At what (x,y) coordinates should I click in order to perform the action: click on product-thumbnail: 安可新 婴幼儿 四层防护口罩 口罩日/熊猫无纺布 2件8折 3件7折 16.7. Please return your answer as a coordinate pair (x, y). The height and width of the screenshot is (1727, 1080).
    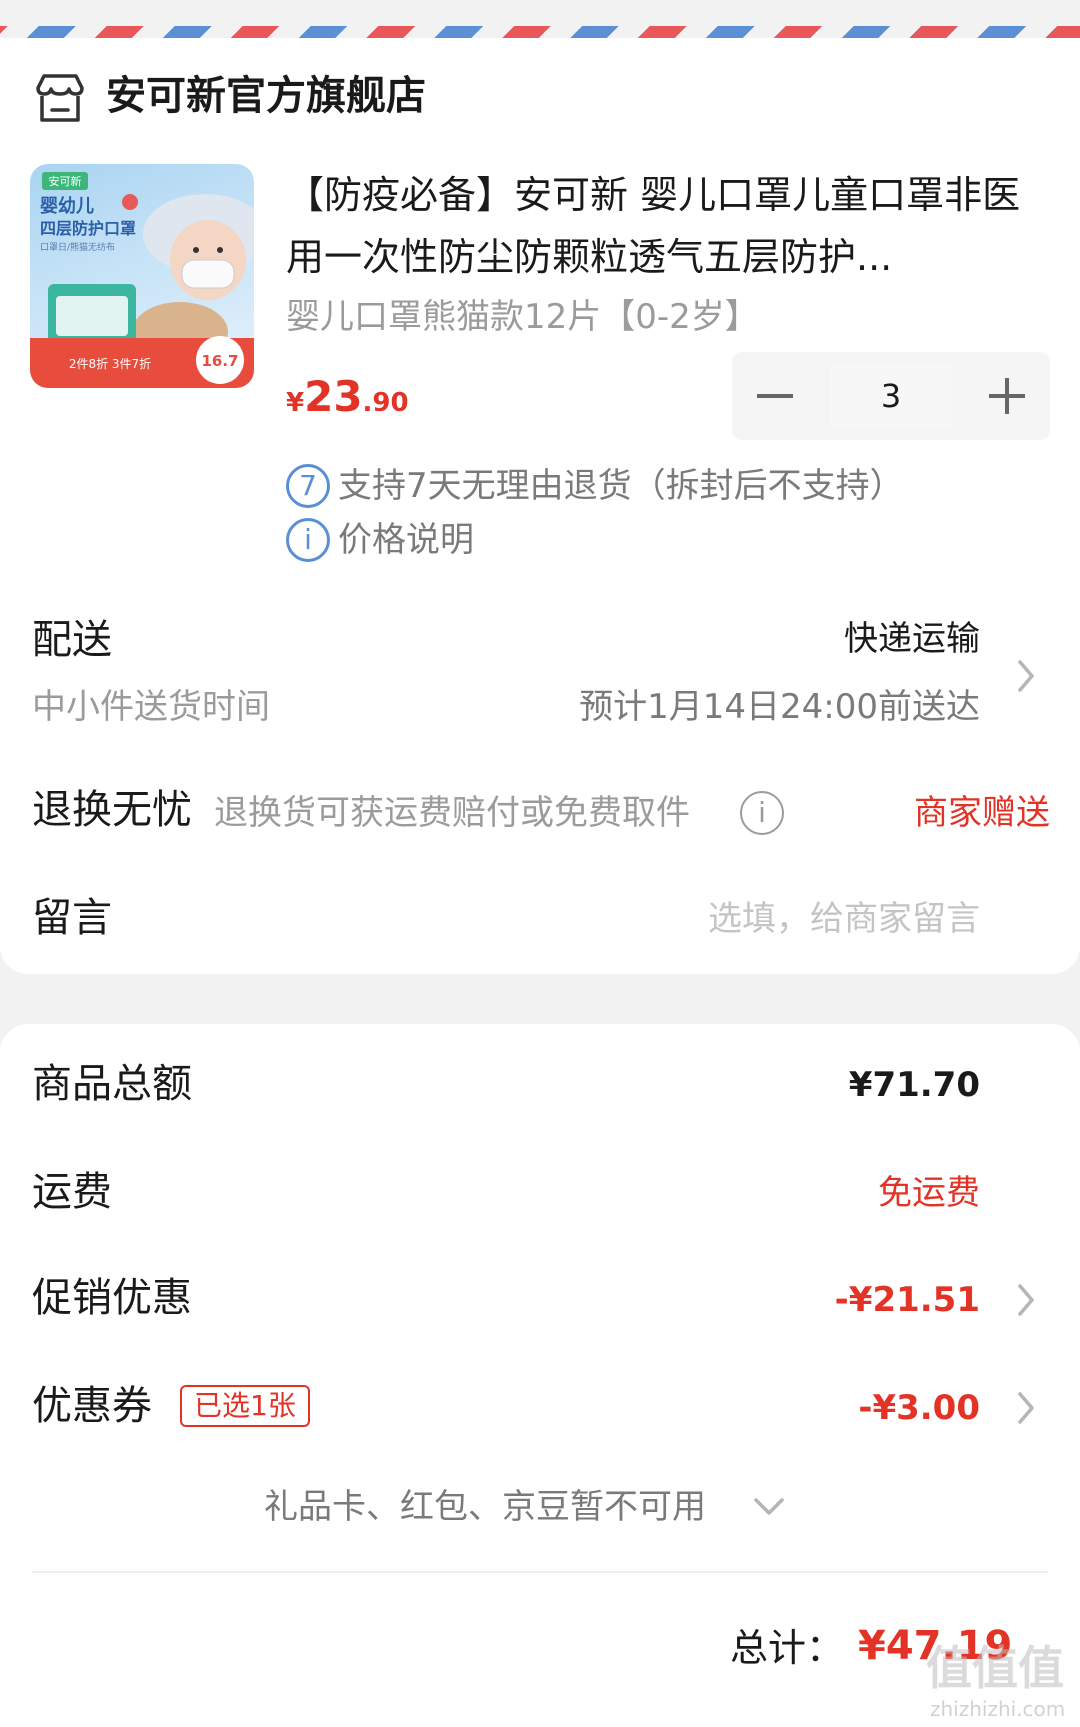
    Looking at the image, I should click on (142, 276).